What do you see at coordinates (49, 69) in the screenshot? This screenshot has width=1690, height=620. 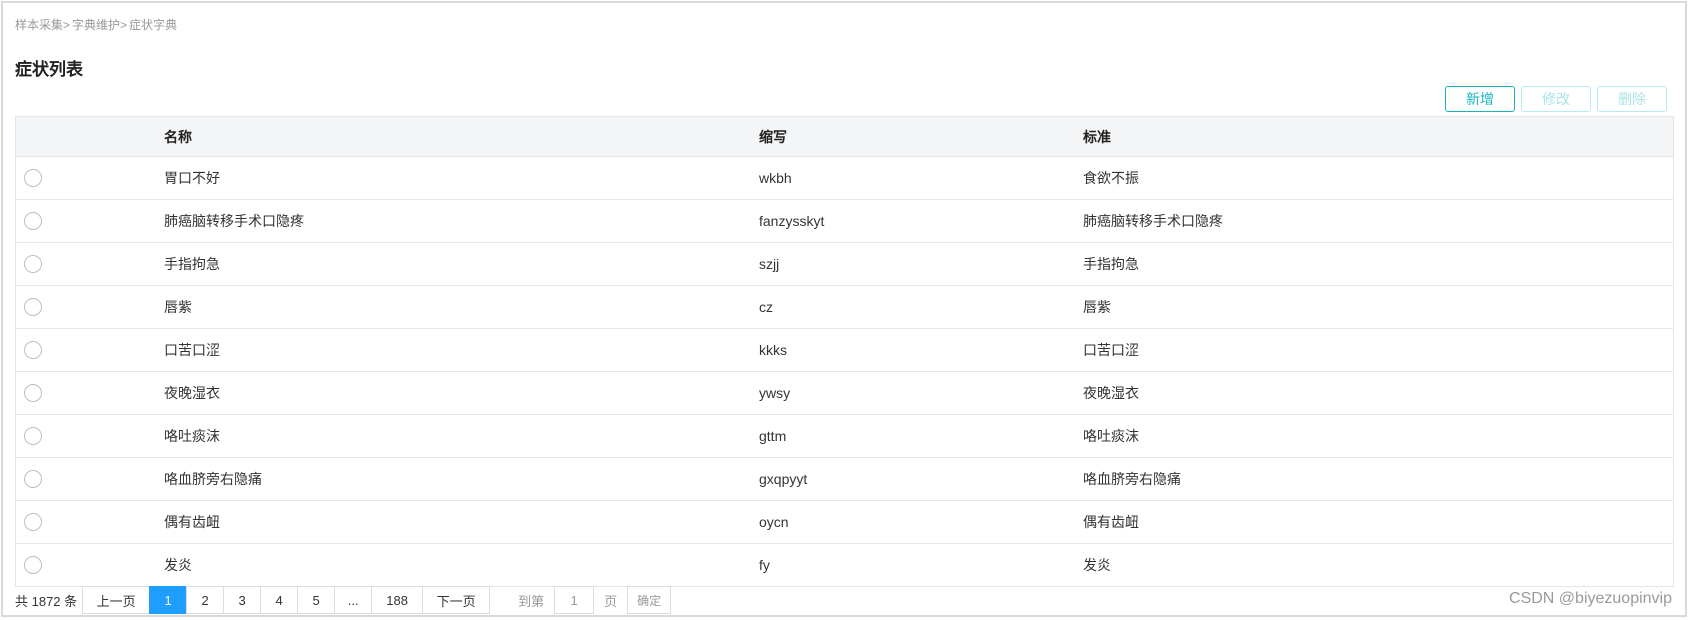 I see `page-title: 症状列表` at bounding box center [49, 69].